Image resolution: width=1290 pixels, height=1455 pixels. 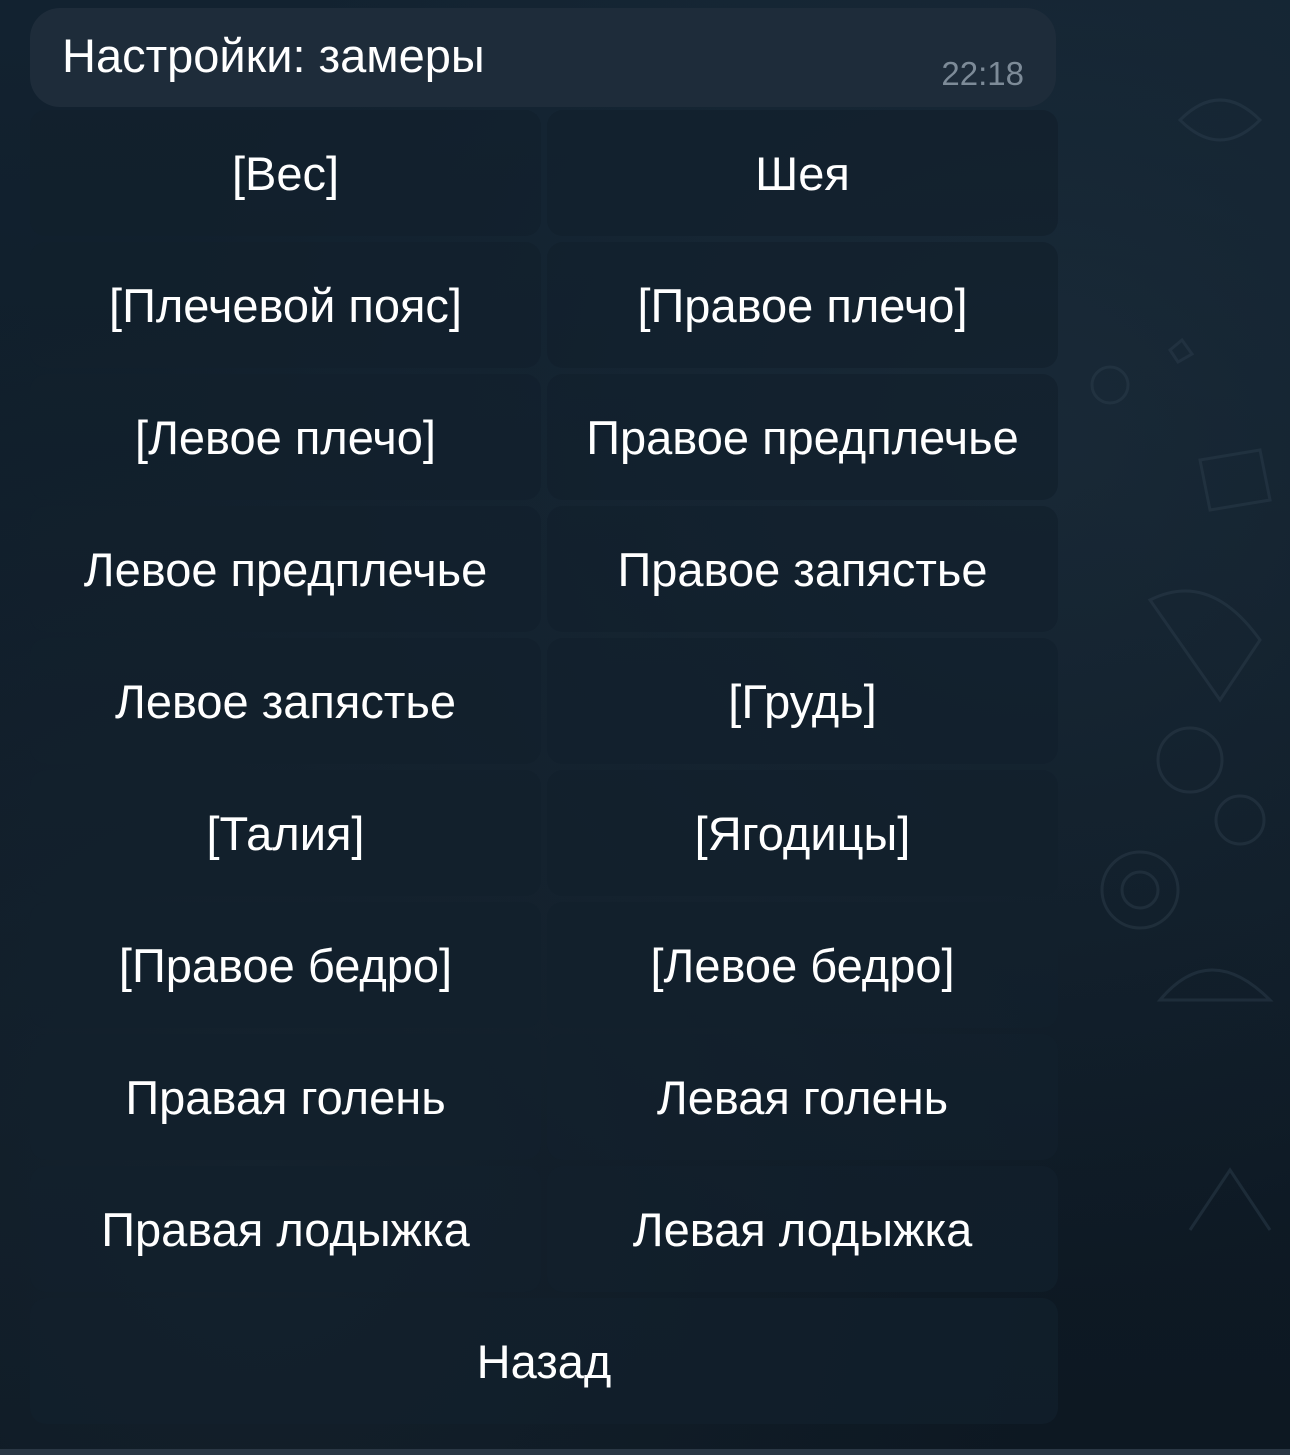 I want to click on message-text: Настройки: замеры, so click(x=273, y=55).